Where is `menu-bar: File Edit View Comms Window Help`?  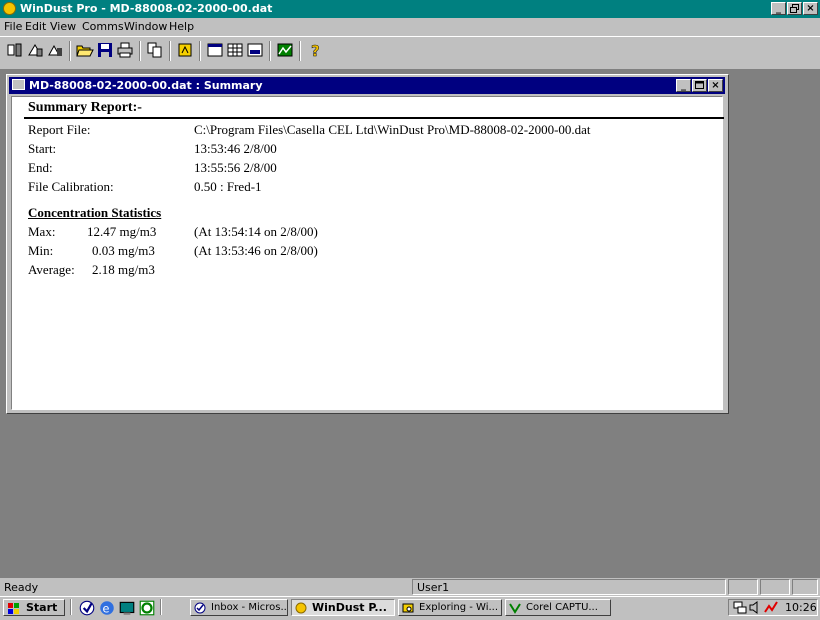 menu-bar: File Edit View Comms Window Help is located at coordinates (410, 27).